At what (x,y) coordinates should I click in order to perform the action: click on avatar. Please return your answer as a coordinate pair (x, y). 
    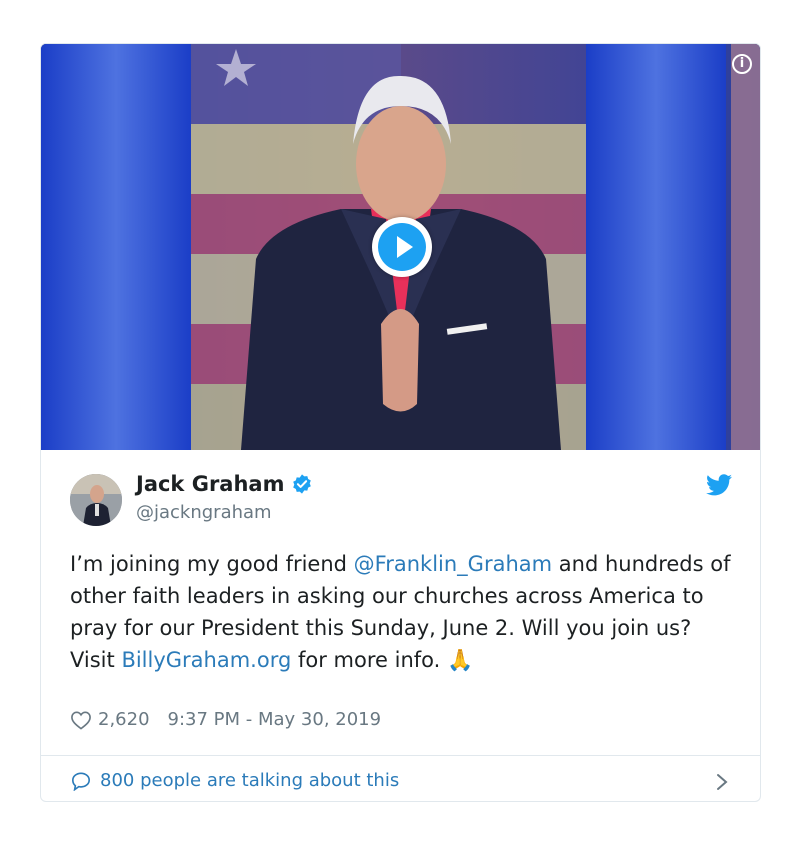
    Looking at the image, I should click on (96, 500).